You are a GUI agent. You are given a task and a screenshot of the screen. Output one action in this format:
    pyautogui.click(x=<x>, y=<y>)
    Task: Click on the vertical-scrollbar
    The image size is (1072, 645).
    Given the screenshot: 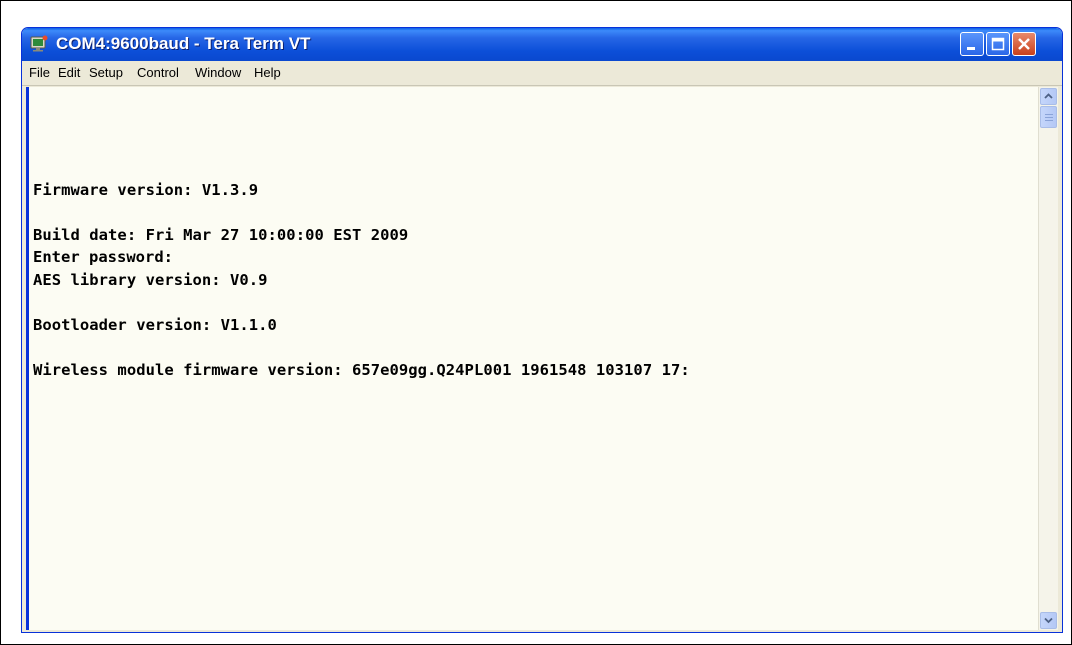 What is the action you would take?
    pyautogui.click(x=1048, y=358)
    